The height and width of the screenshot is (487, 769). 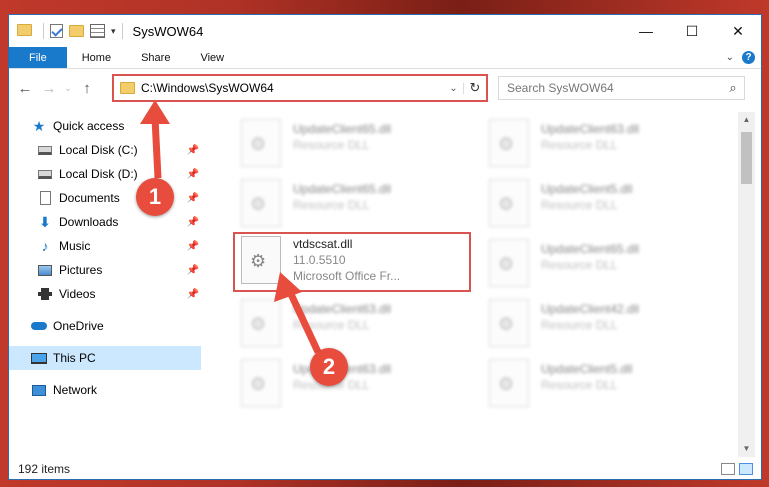 What do you see at coordinates (746, 469) in the screenshot?
I see `large-icons-view-icon` at bounding box center [746, 469].